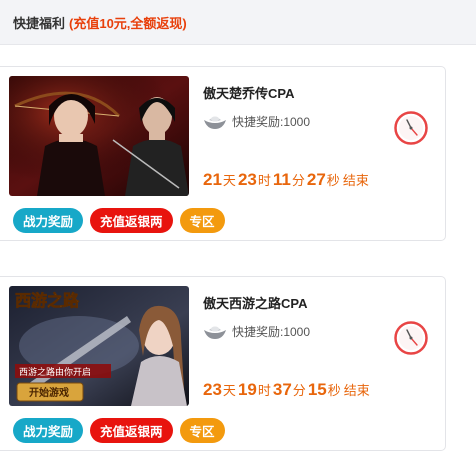  I want to click on game-thumbnail, so click(99, 136).